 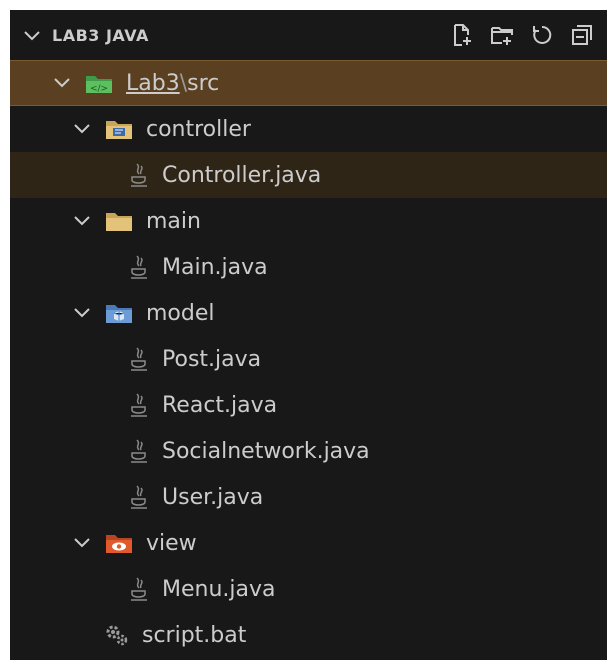 What do you see at coordinates (308, 543) in the screenshot?
I see `tree-item-view: view` at bounding box center [308, 543].